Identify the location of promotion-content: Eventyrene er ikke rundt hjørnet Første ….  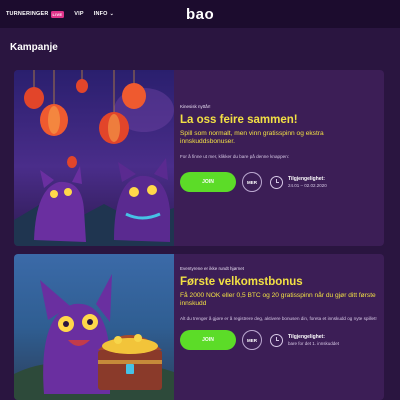
(279, 308).